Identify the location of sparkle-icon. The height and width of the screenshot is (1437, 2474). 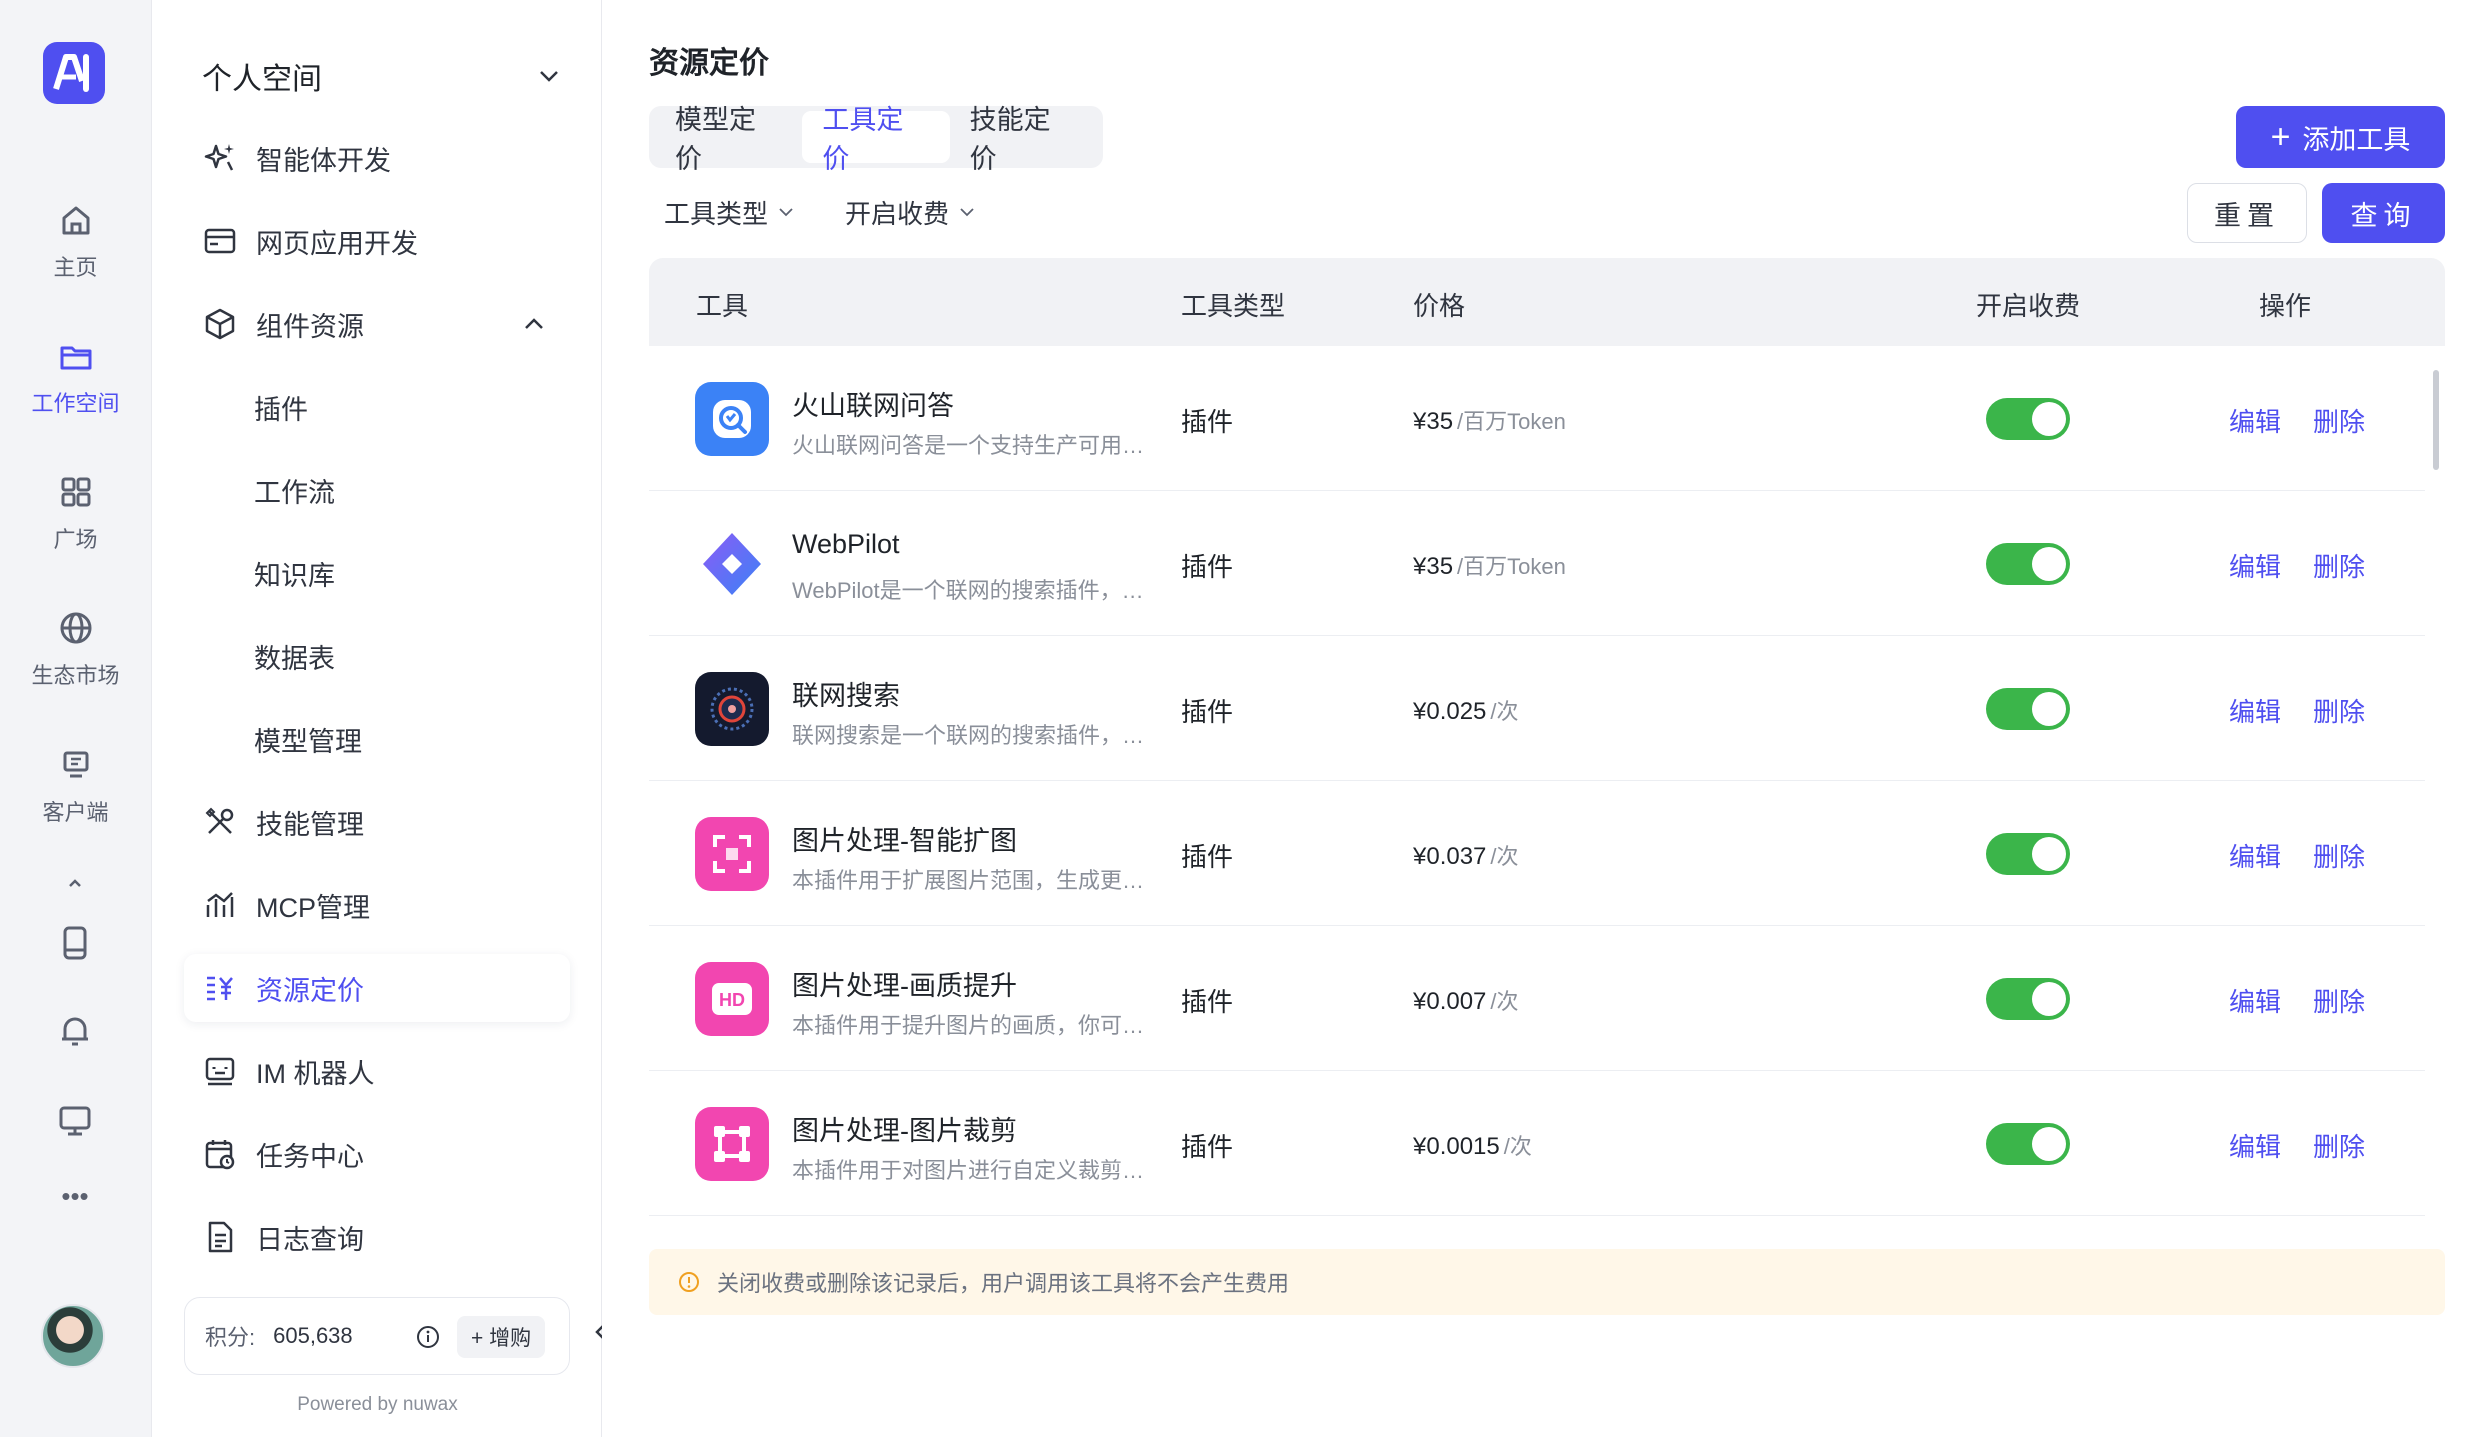
(219, 157).